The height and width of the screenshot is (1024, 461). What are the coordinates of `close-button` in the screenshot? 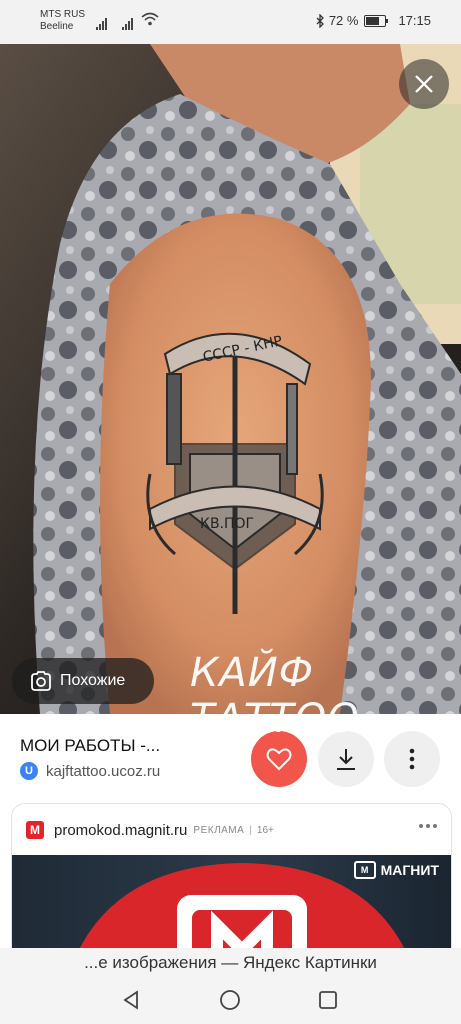 It's located at (424, 84).